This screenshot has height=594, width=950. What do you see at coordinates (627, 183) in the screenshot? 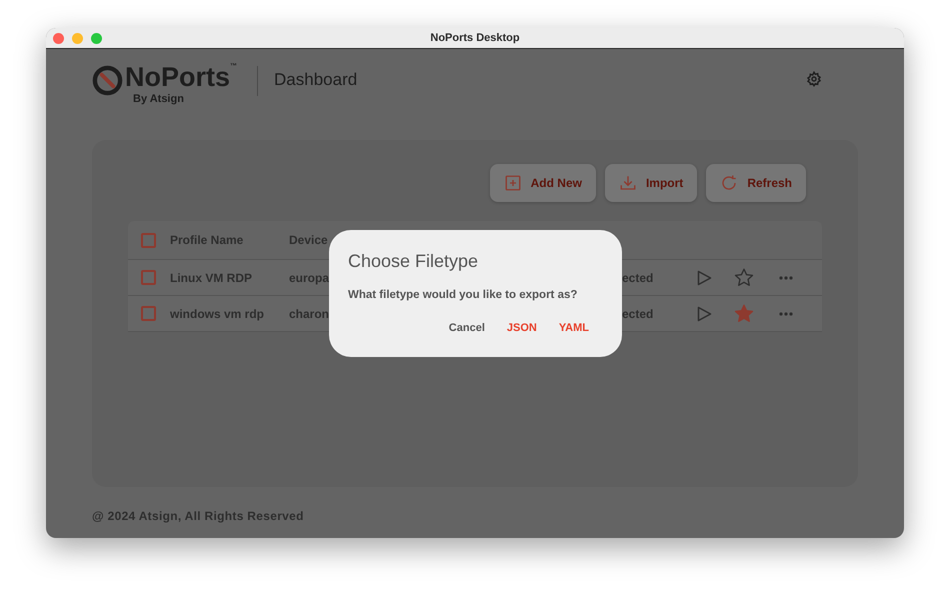
I see `download-icon` at bounding box center [627, 183].